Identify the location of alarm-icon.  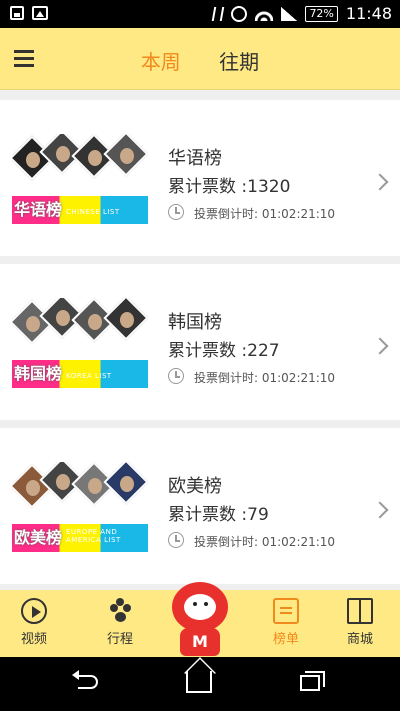
(239, 13).